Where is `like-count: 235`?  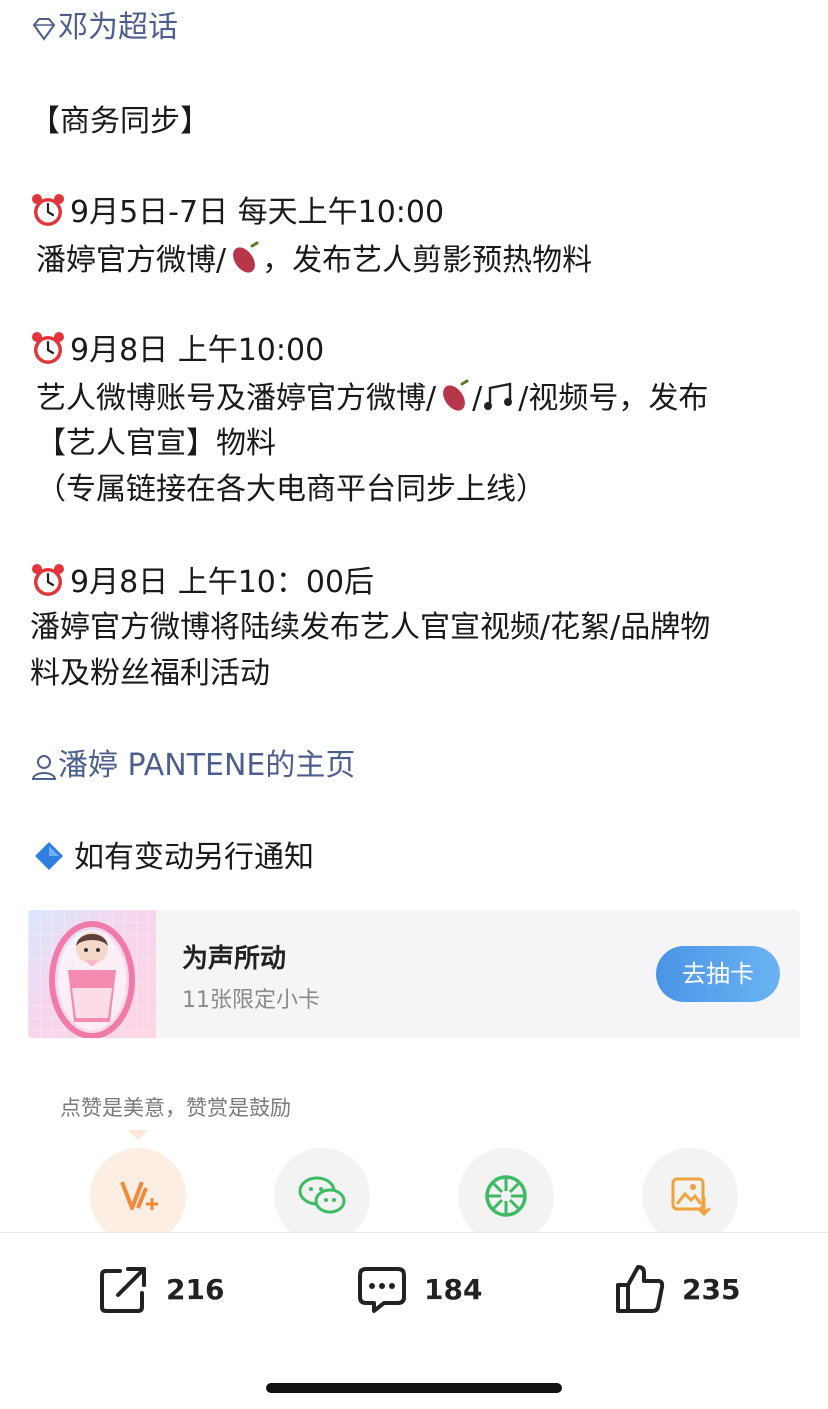 like-count: 235 is located at coordinates (711, 1289).